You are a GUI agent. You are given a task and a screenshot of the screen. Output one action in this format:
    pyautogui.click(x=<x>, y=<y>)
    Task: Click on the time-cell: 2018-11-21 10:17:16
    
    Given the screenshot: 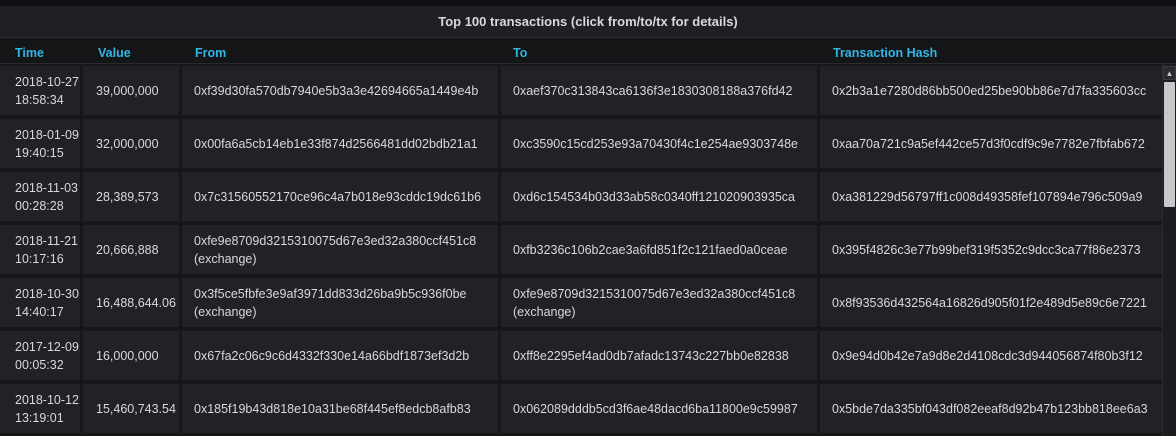 What is the action you would take?
    pyautogui.click(x=40, y=249)
    